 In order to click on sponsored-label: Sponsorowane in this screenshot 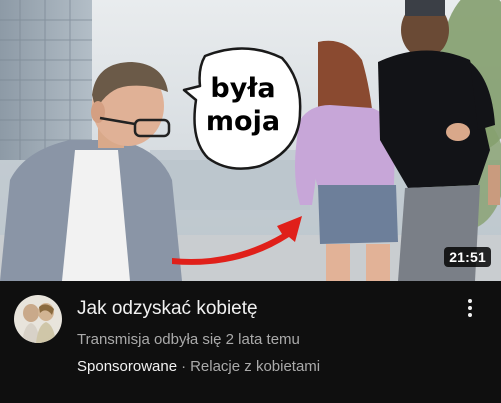, I will do `click(127, 366)`.